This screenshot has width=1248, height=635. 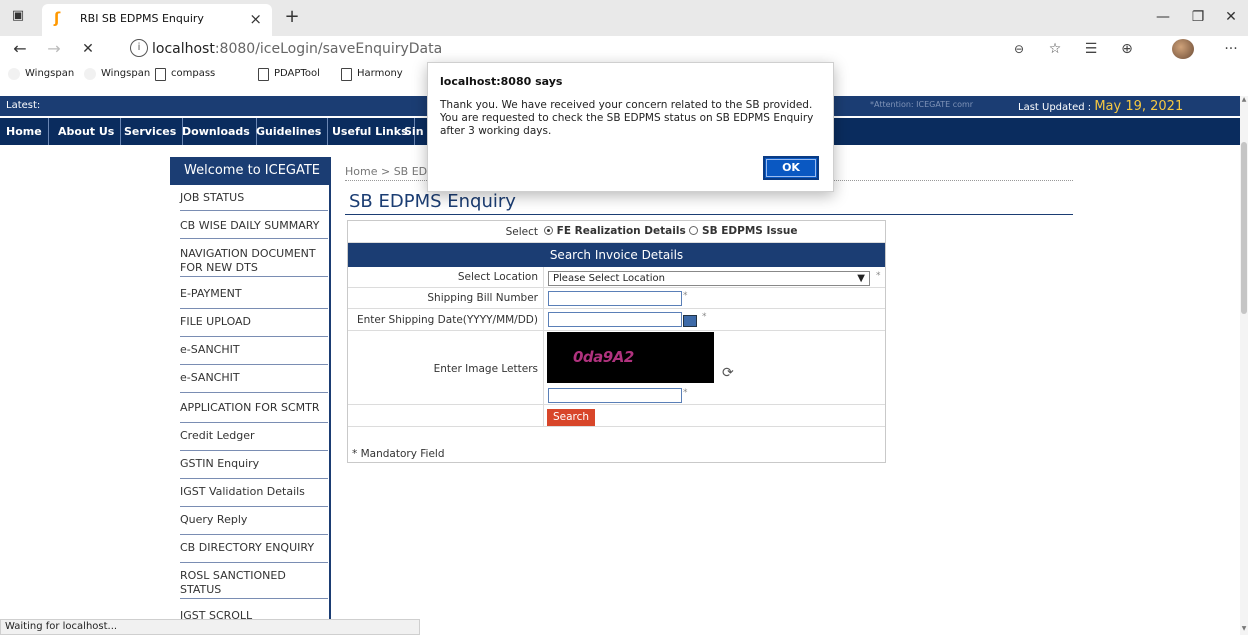 What do you see at coordinates (372, 74) in the screenshot?
I see `favorite-harmony: Harmony` at bounding box center [372, 74].